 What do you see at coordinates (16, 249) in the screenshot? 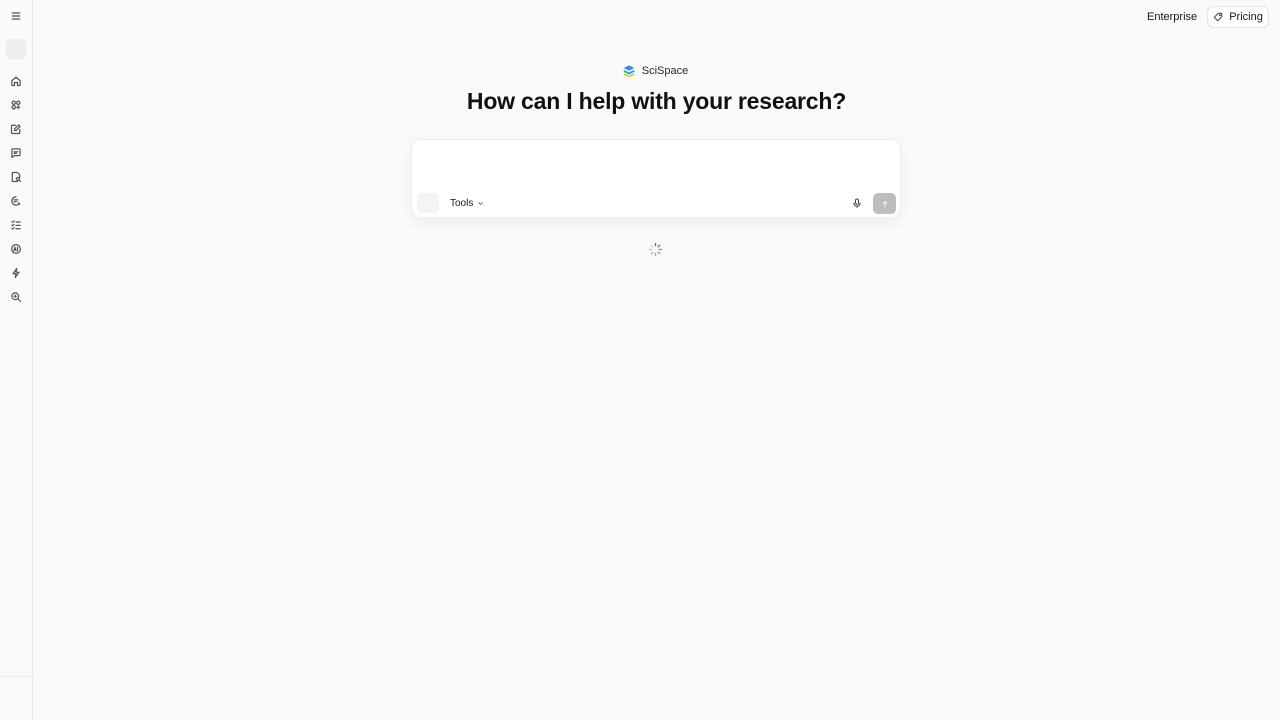
I see `ai-detector-icon` at bounding box center [16, 249].